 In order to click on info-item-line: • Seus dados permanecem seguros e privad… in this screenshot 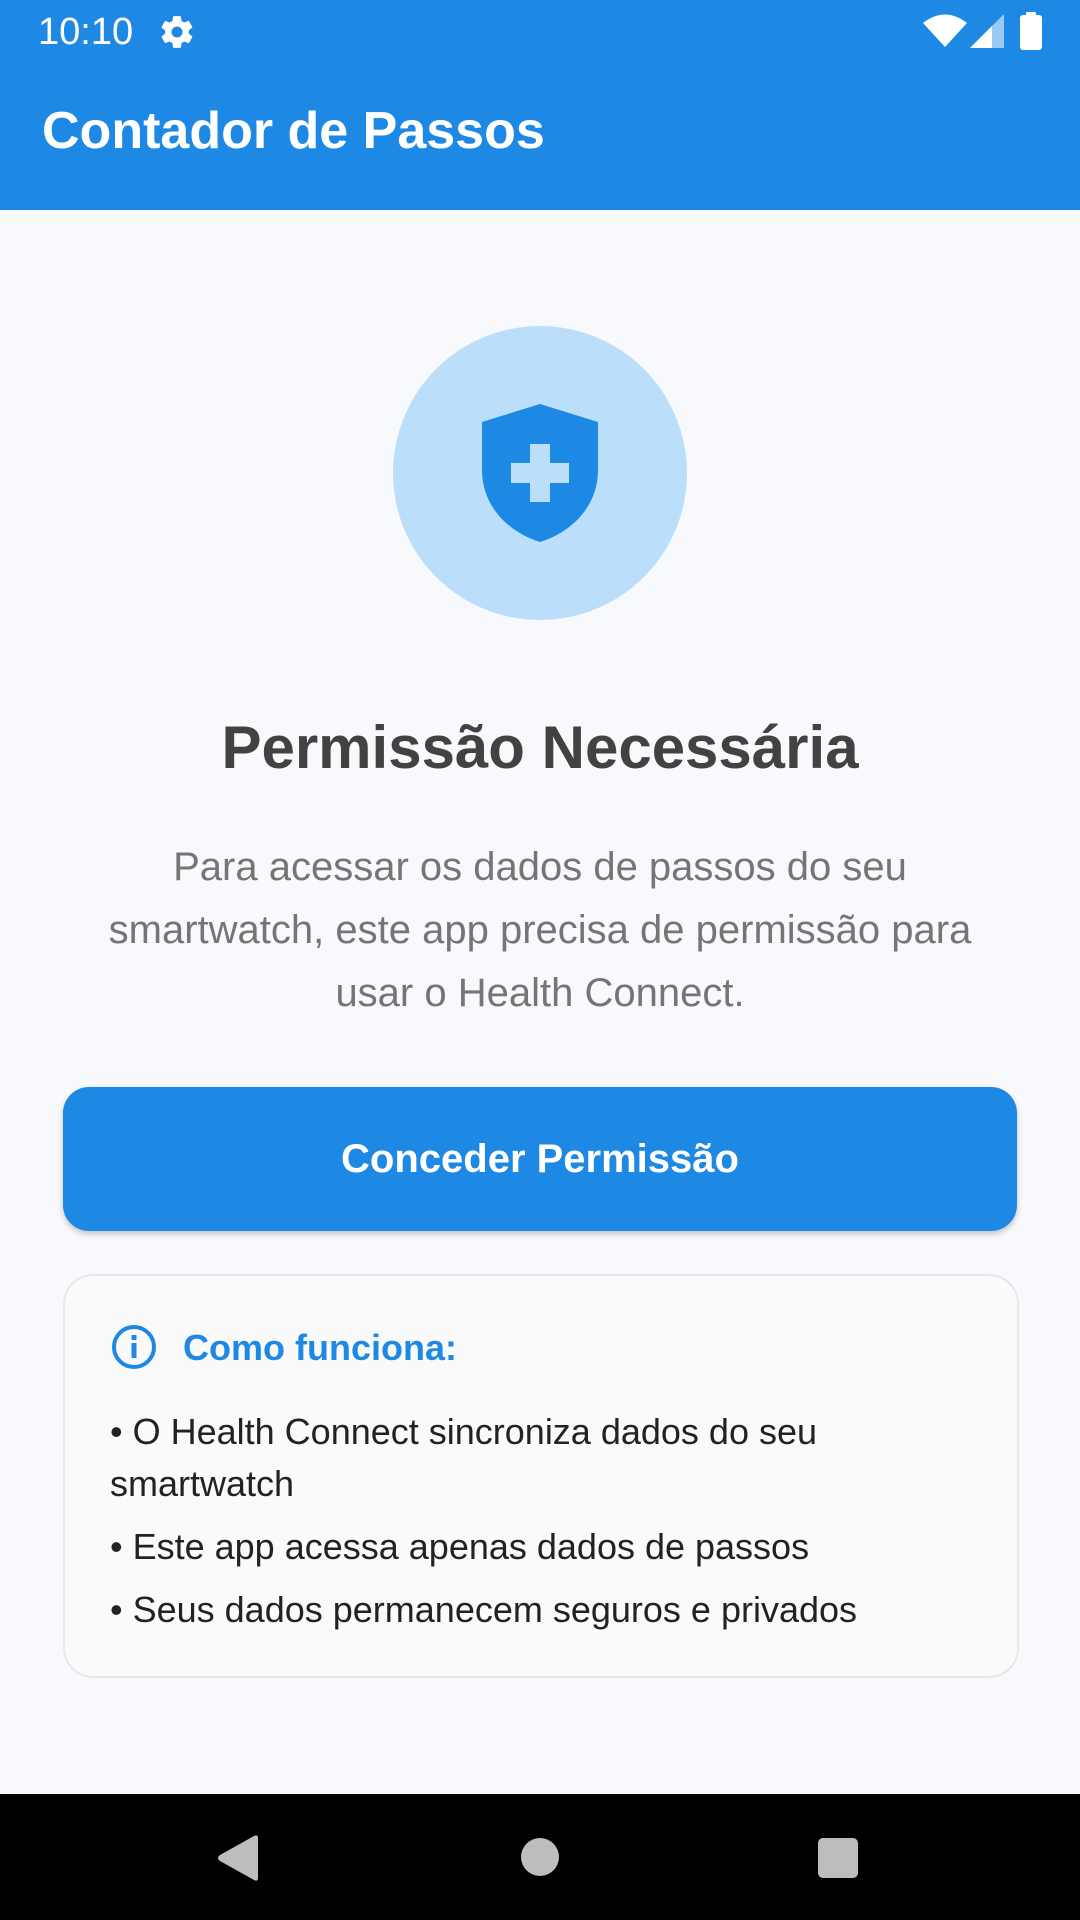, I will do `click(484, 1609)`.